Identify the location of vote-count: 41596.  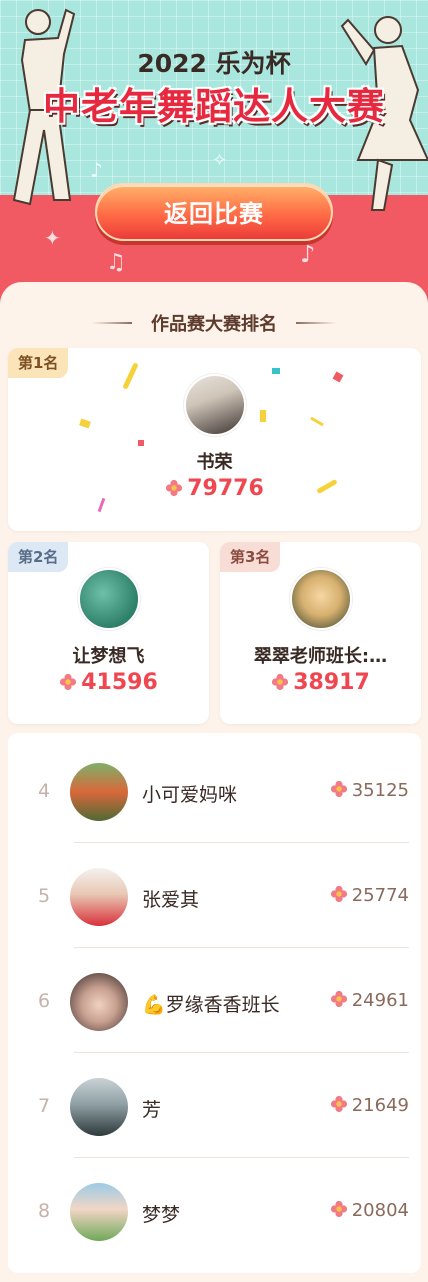
(119, 682).